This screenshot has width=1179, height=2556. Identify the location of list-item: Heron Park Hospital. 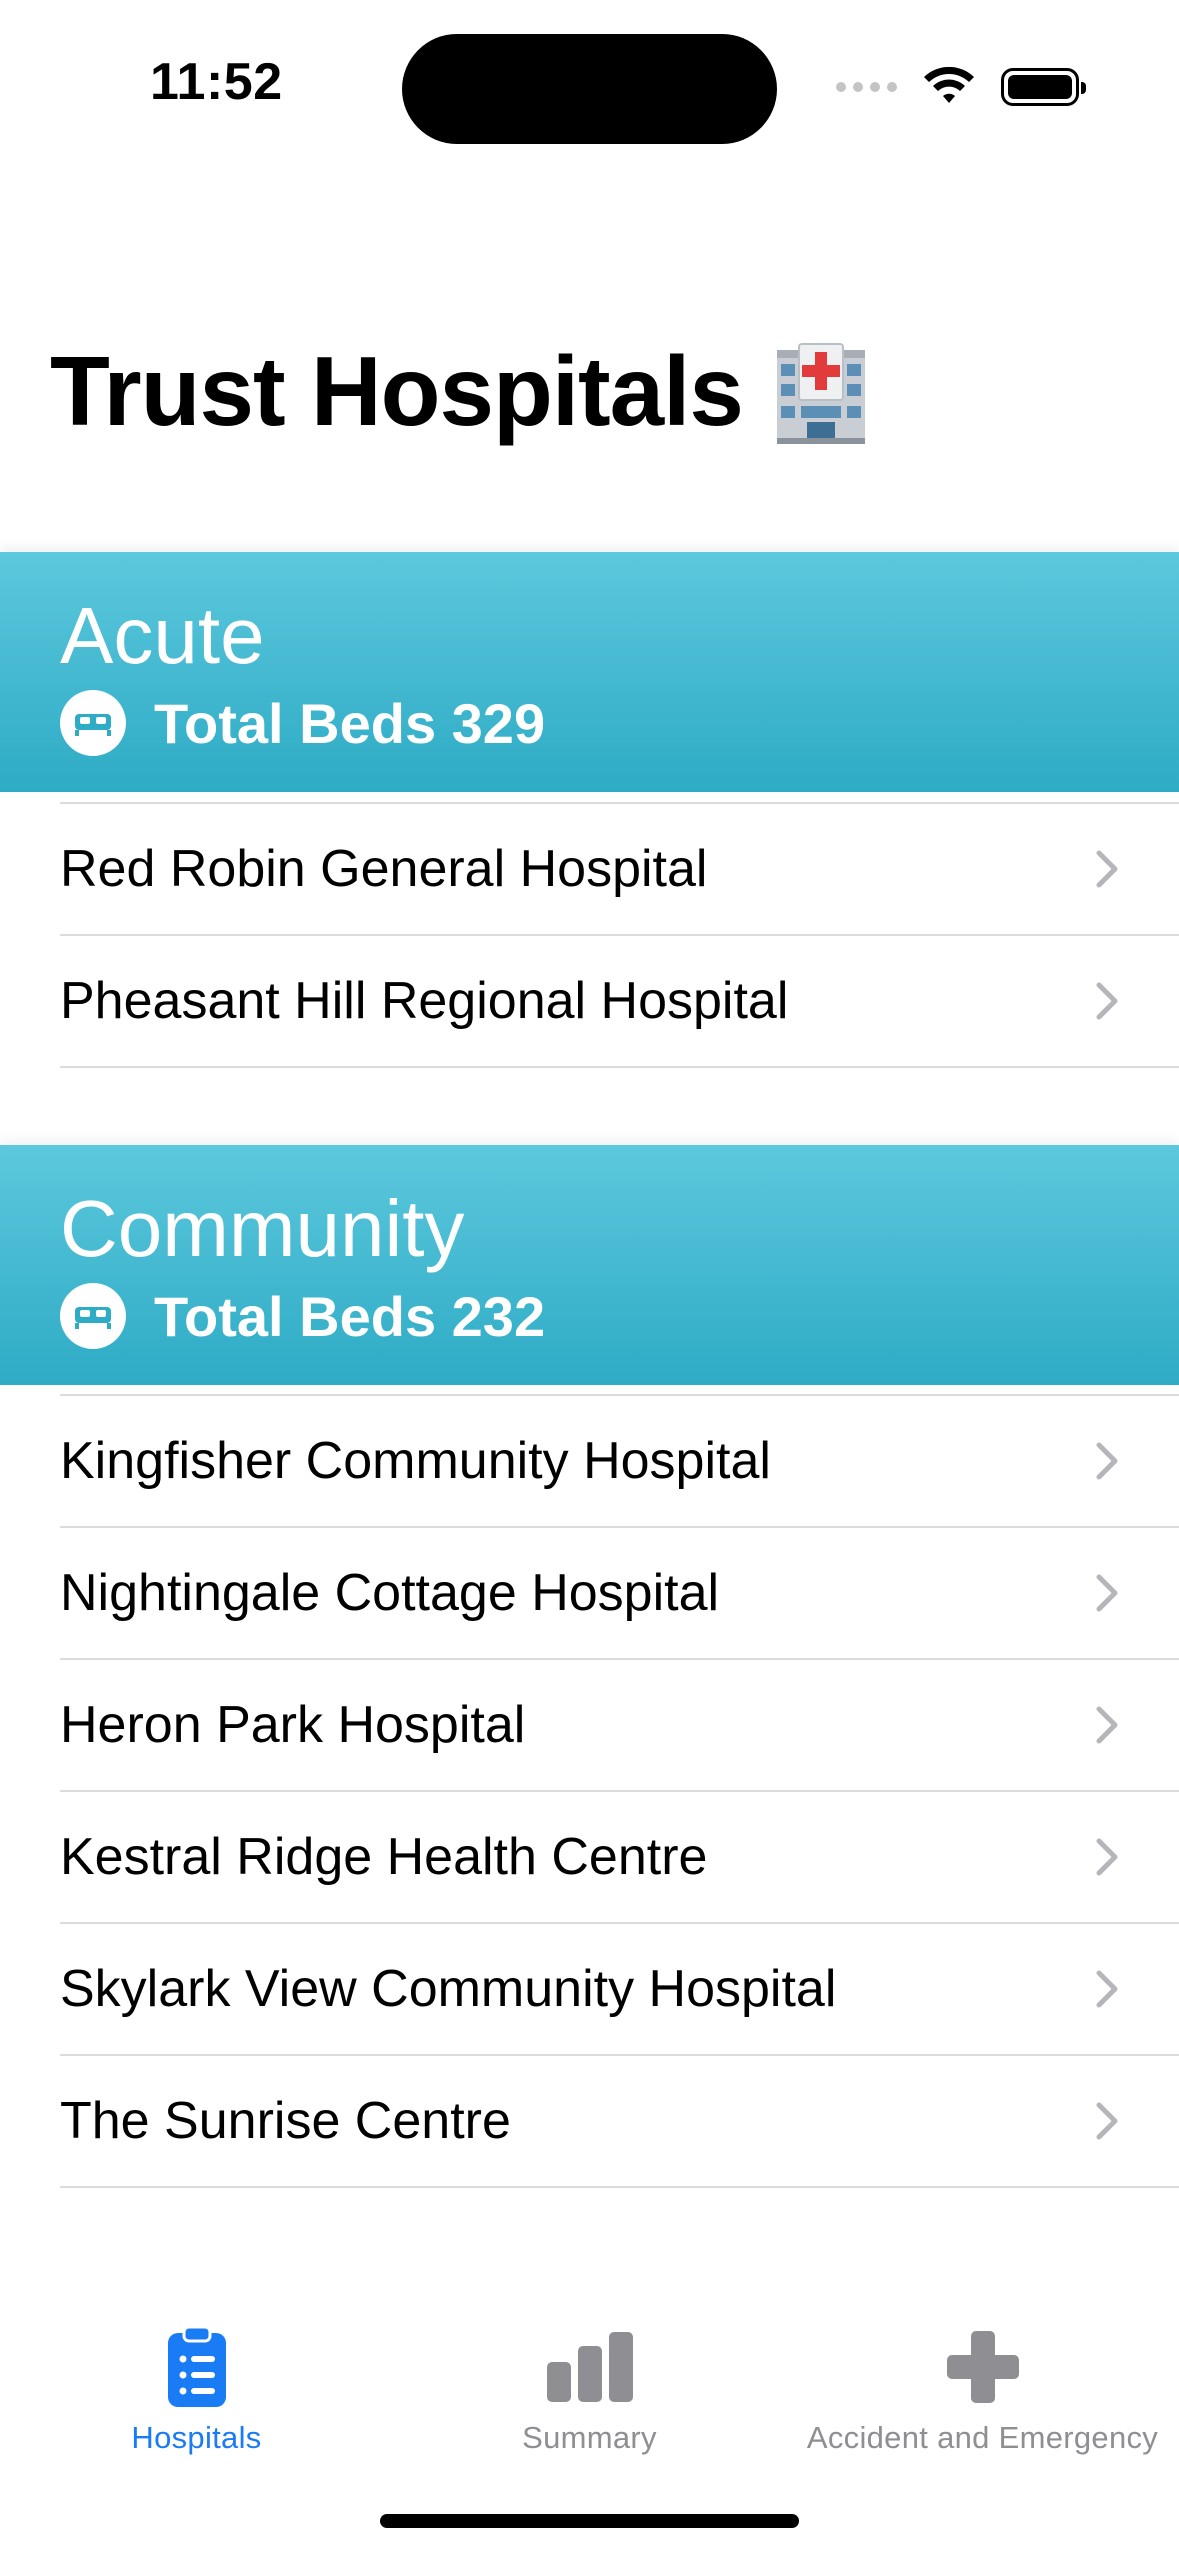
(619, 1726).